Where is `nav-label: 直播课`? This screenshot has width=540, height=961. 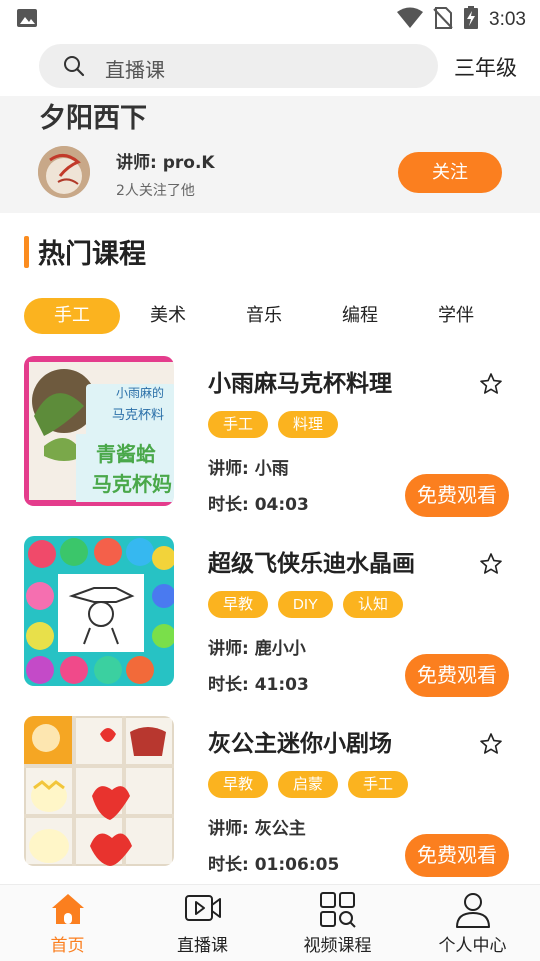 nav-label: 直播课 is located at coordinates (202, 946).